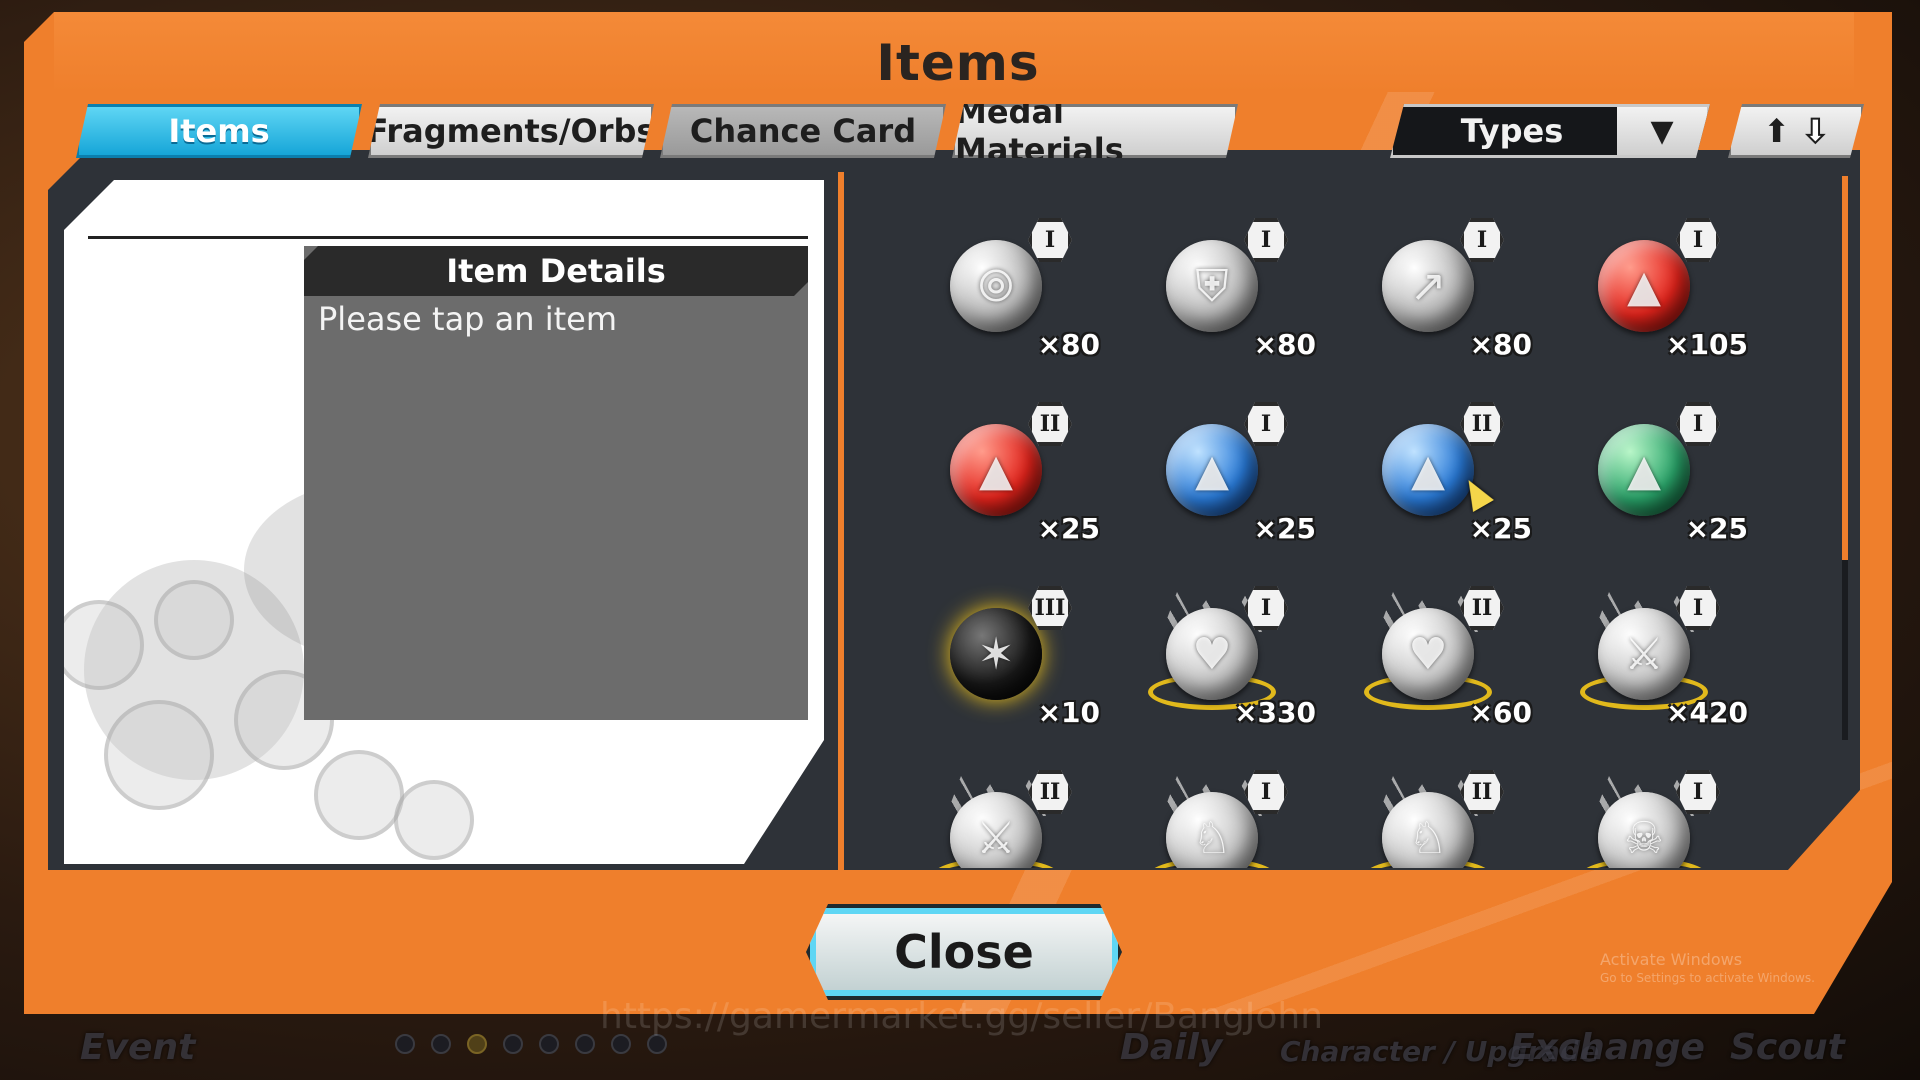 This screenshot has height=1080, width=1920. Describe the element at coordinates (1275, 712) in the screenshot. I see `item-quantity: ×330` at that location.